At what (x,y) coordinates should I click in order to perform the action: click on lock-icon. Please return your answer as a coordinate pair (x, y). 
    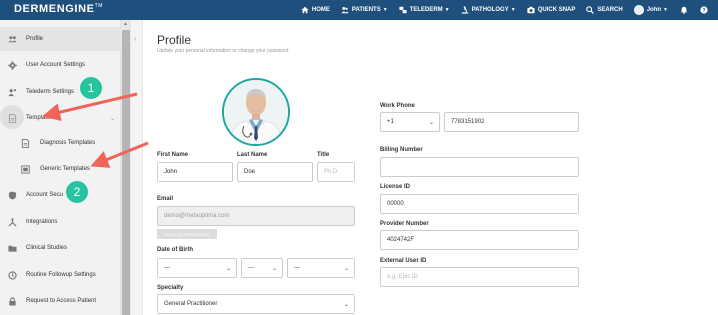
    Looking at the image, I should click on (12, 301).